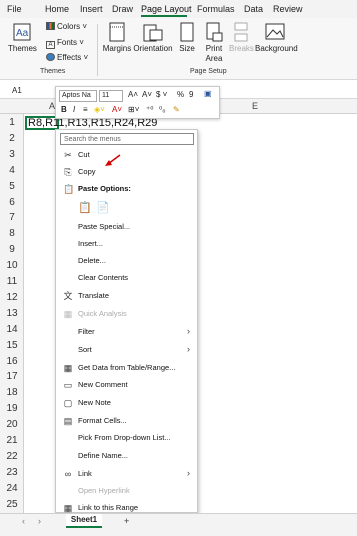  Describe the element at coordinates (12, 392) in the screenshot. I see `row-number: 18` at that location.